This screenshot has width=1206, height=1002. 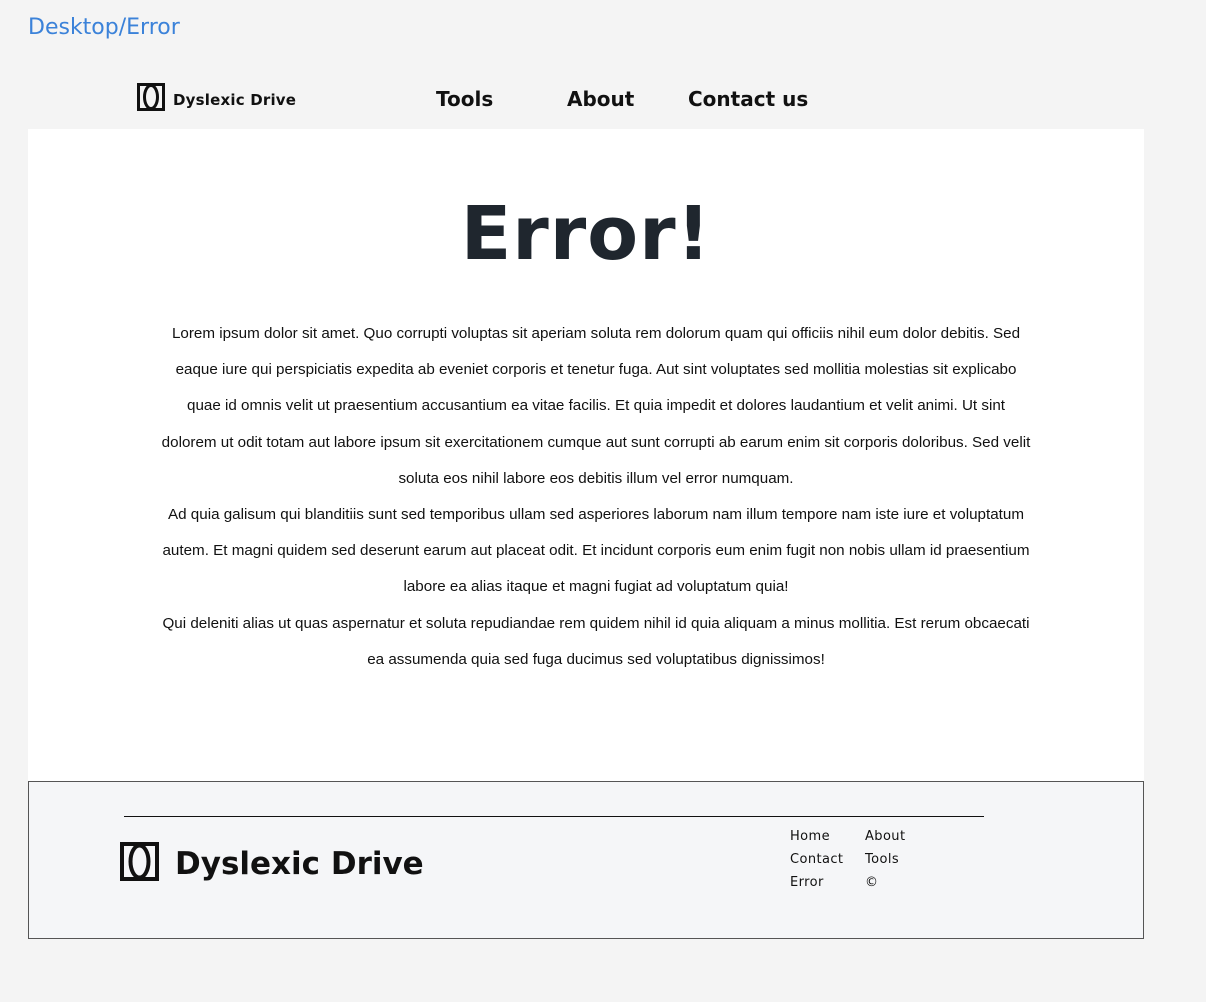 What do you see at coordinates (895, 860) in the screenshot?
I see `footer-tools-link: Tools` at bounding box center [895, 860].